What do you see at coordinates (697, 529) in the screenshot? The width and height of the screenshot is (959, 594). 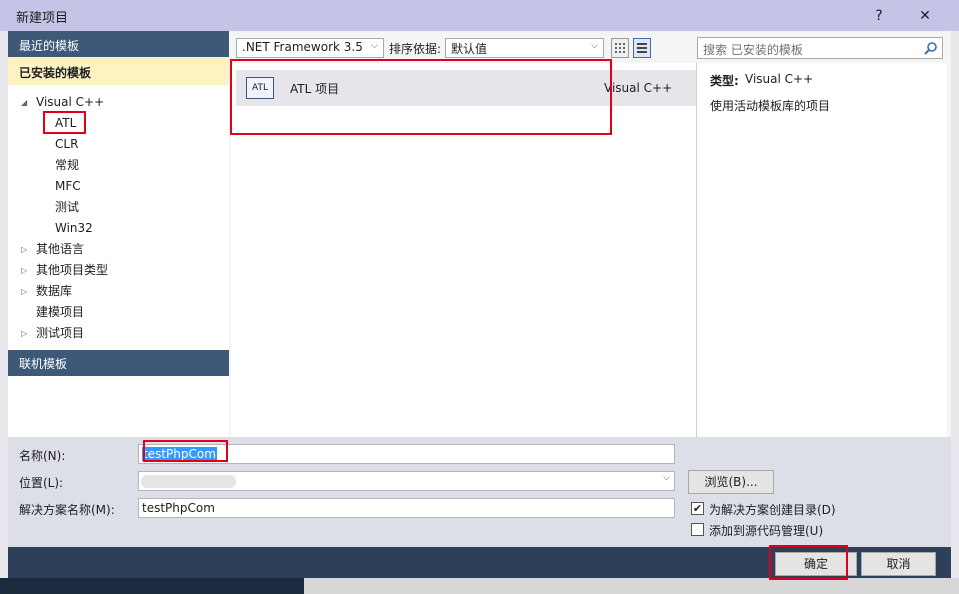 I see `source-control-checkbox` at bounding box center [697, 529].